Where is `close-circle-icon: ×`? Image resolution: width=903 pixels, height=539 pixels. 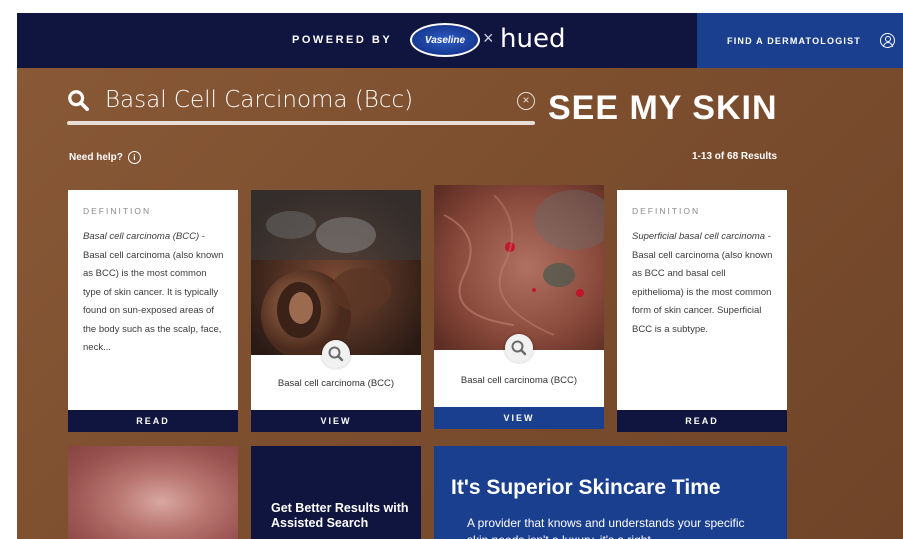 close-circle-icon: × is located at coordinates (526, 101).